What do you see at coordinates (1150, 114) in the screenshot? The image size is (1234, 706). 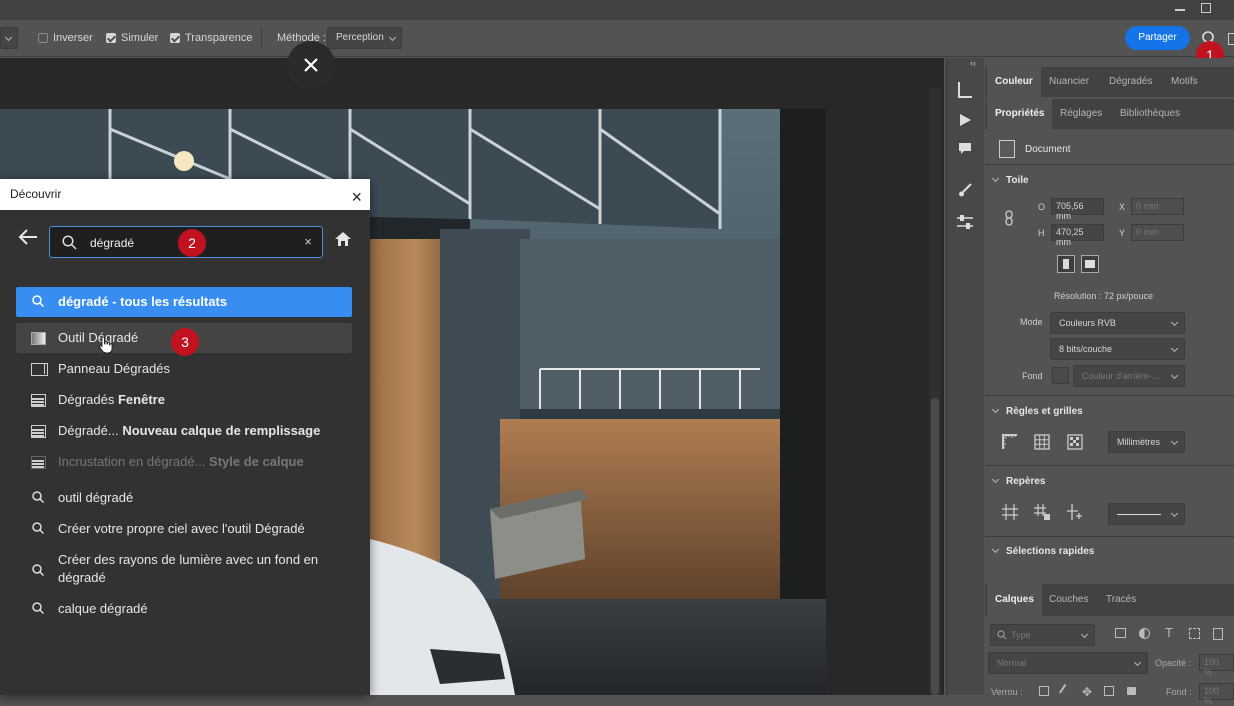 I see `tab-libraries: Bibliothèques` at bounding box center [1150, 114].